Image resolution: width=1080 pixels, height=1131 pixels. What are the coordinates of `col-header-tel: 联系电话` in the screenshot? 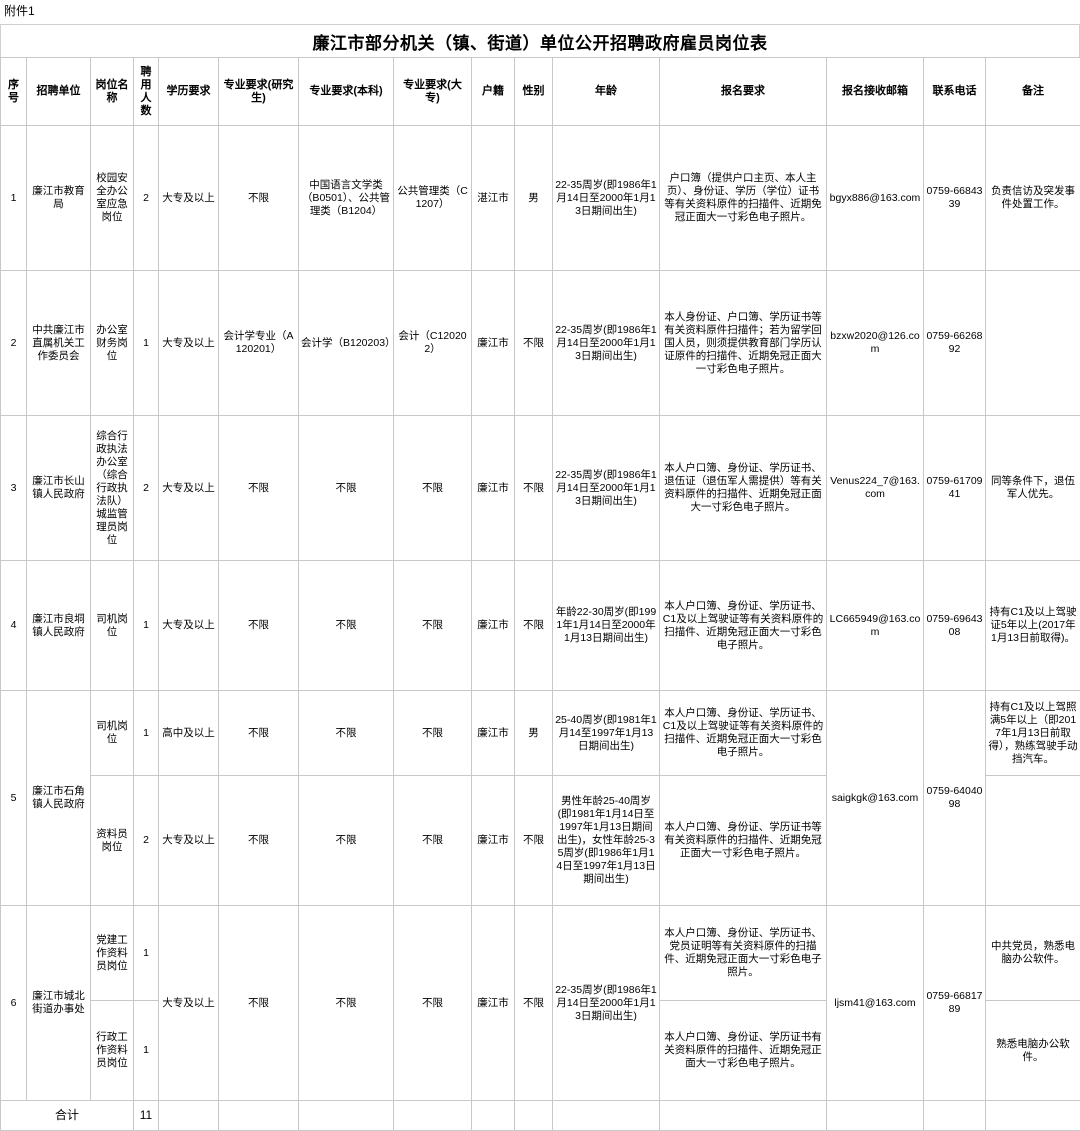 It's located at (955, 92).